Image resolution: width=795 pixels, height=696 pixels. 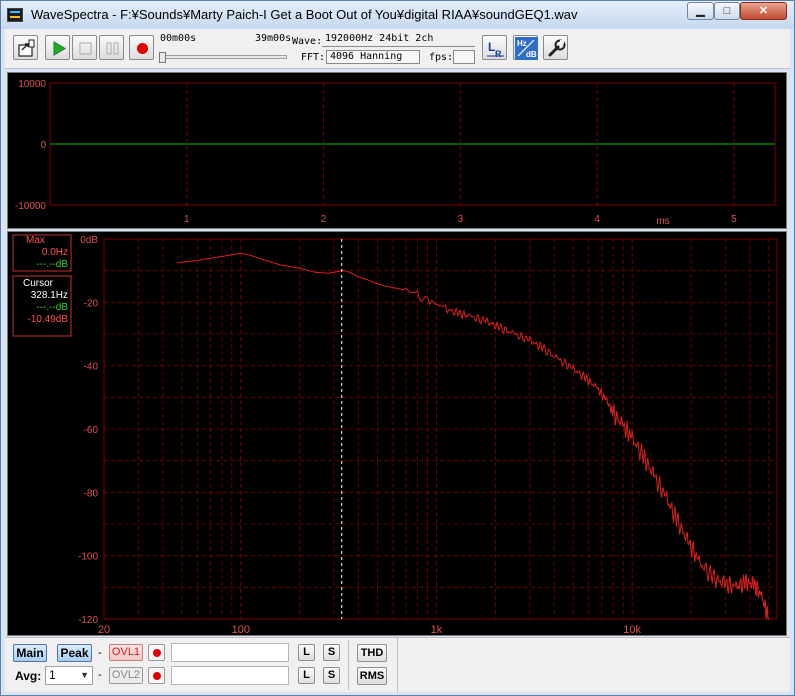 What do you see at coordinates (461, 219) in the screenshot?
I see `x-tick-label: 3` at bounding box center [461, 219].